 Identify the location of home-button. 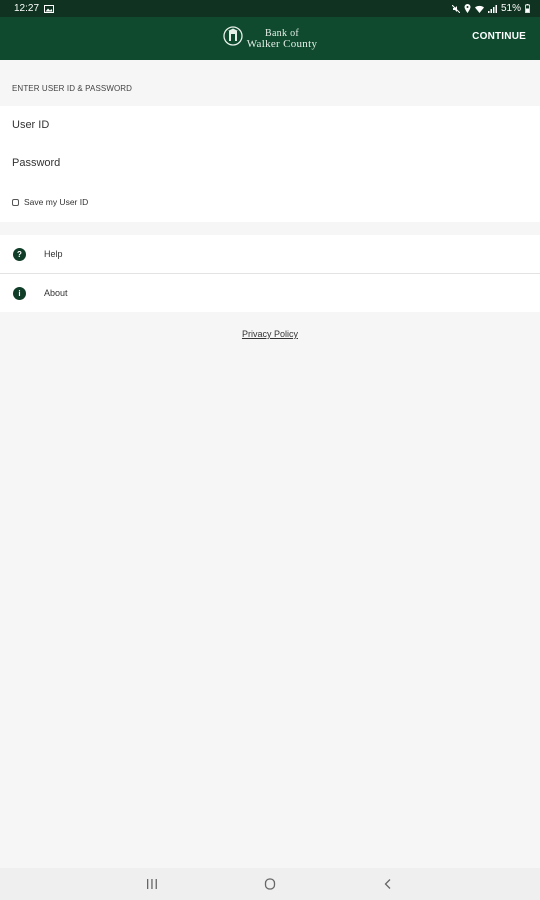
(270, 884).